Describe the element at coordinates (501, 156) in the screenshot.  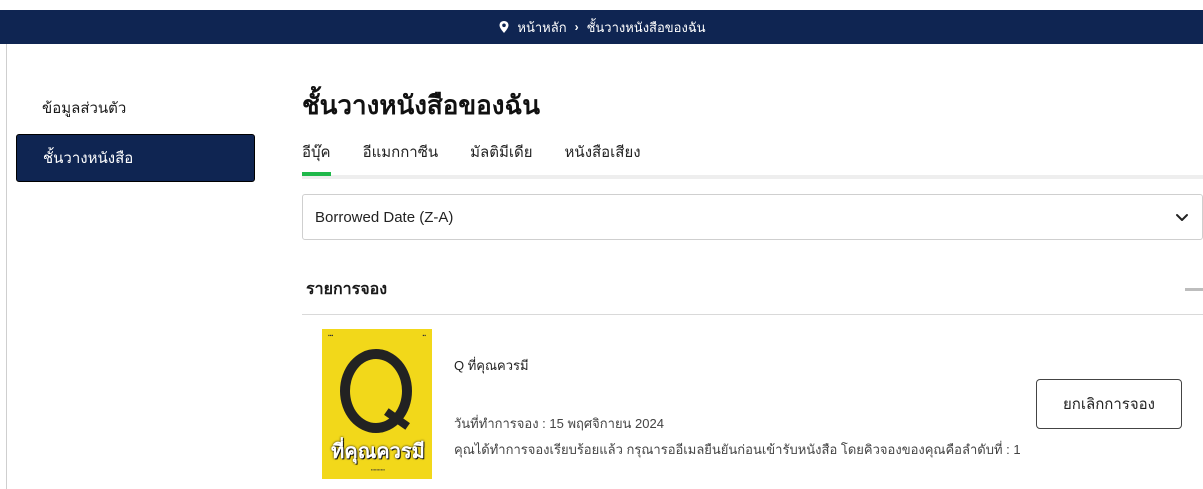
I see `tab-multimedia: มัลติมีเดีย` at that location.